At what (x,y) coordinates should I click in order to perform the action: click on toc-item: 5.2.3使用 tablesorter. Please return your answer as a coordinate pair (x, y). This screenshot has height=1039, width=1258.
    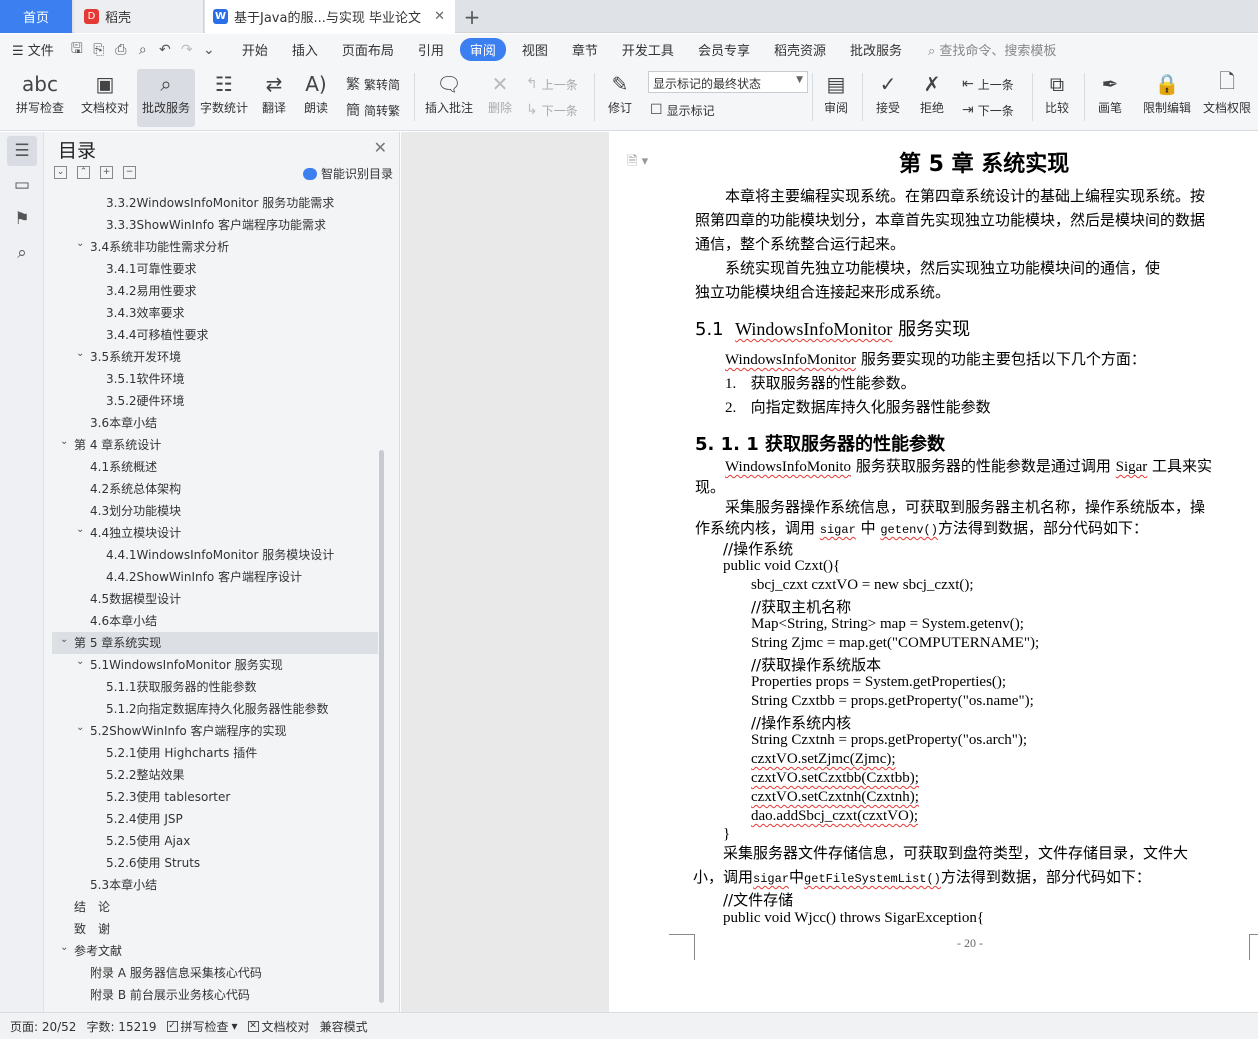
    Looking at the image, I should click on (215, 797).